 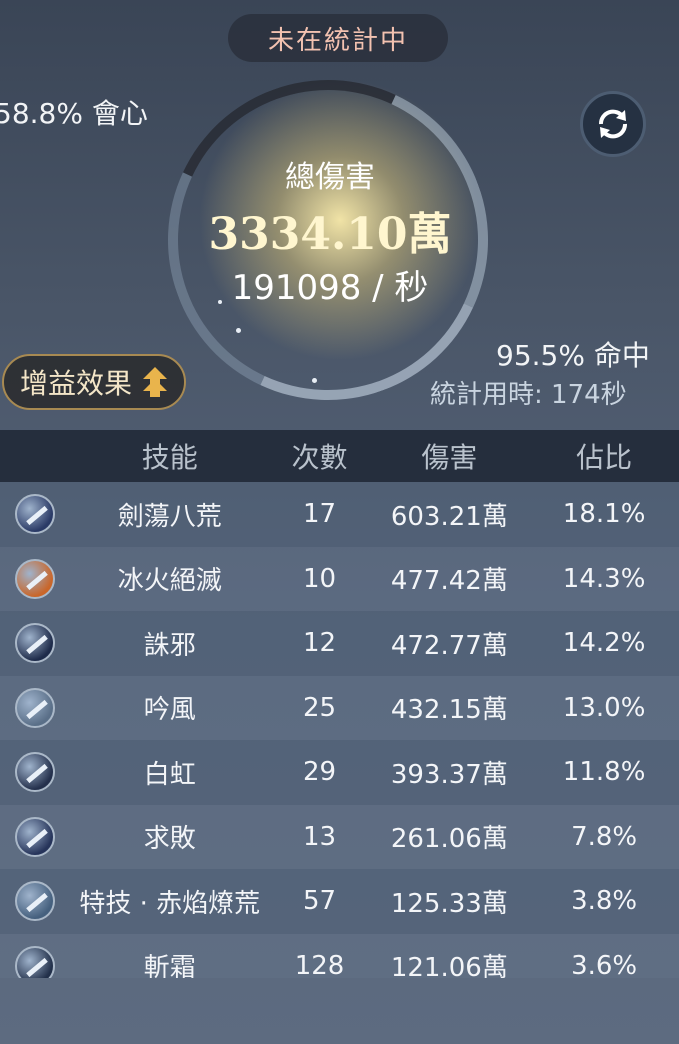 I want to click on skill-name: 冰火絕滅, so click(x=169, y=581).